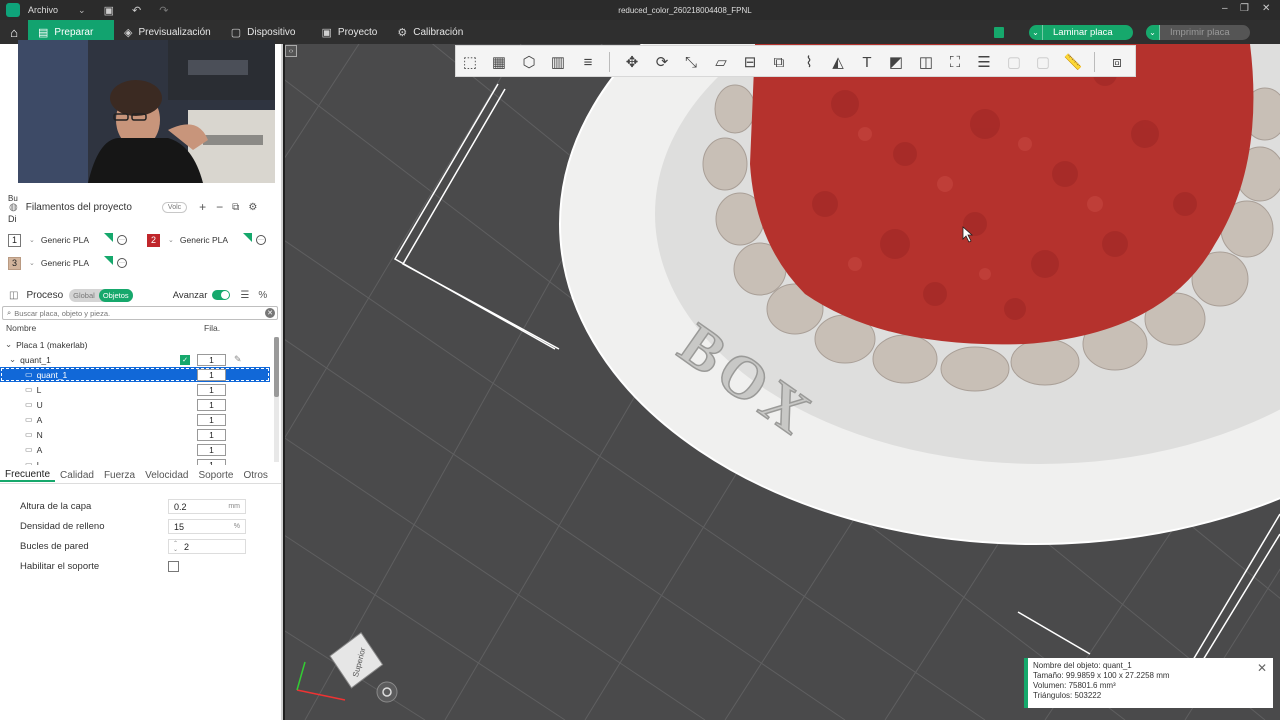 The image size is (1280, 720). I want to click on measure-icon: 📏, so click(1073, 62).